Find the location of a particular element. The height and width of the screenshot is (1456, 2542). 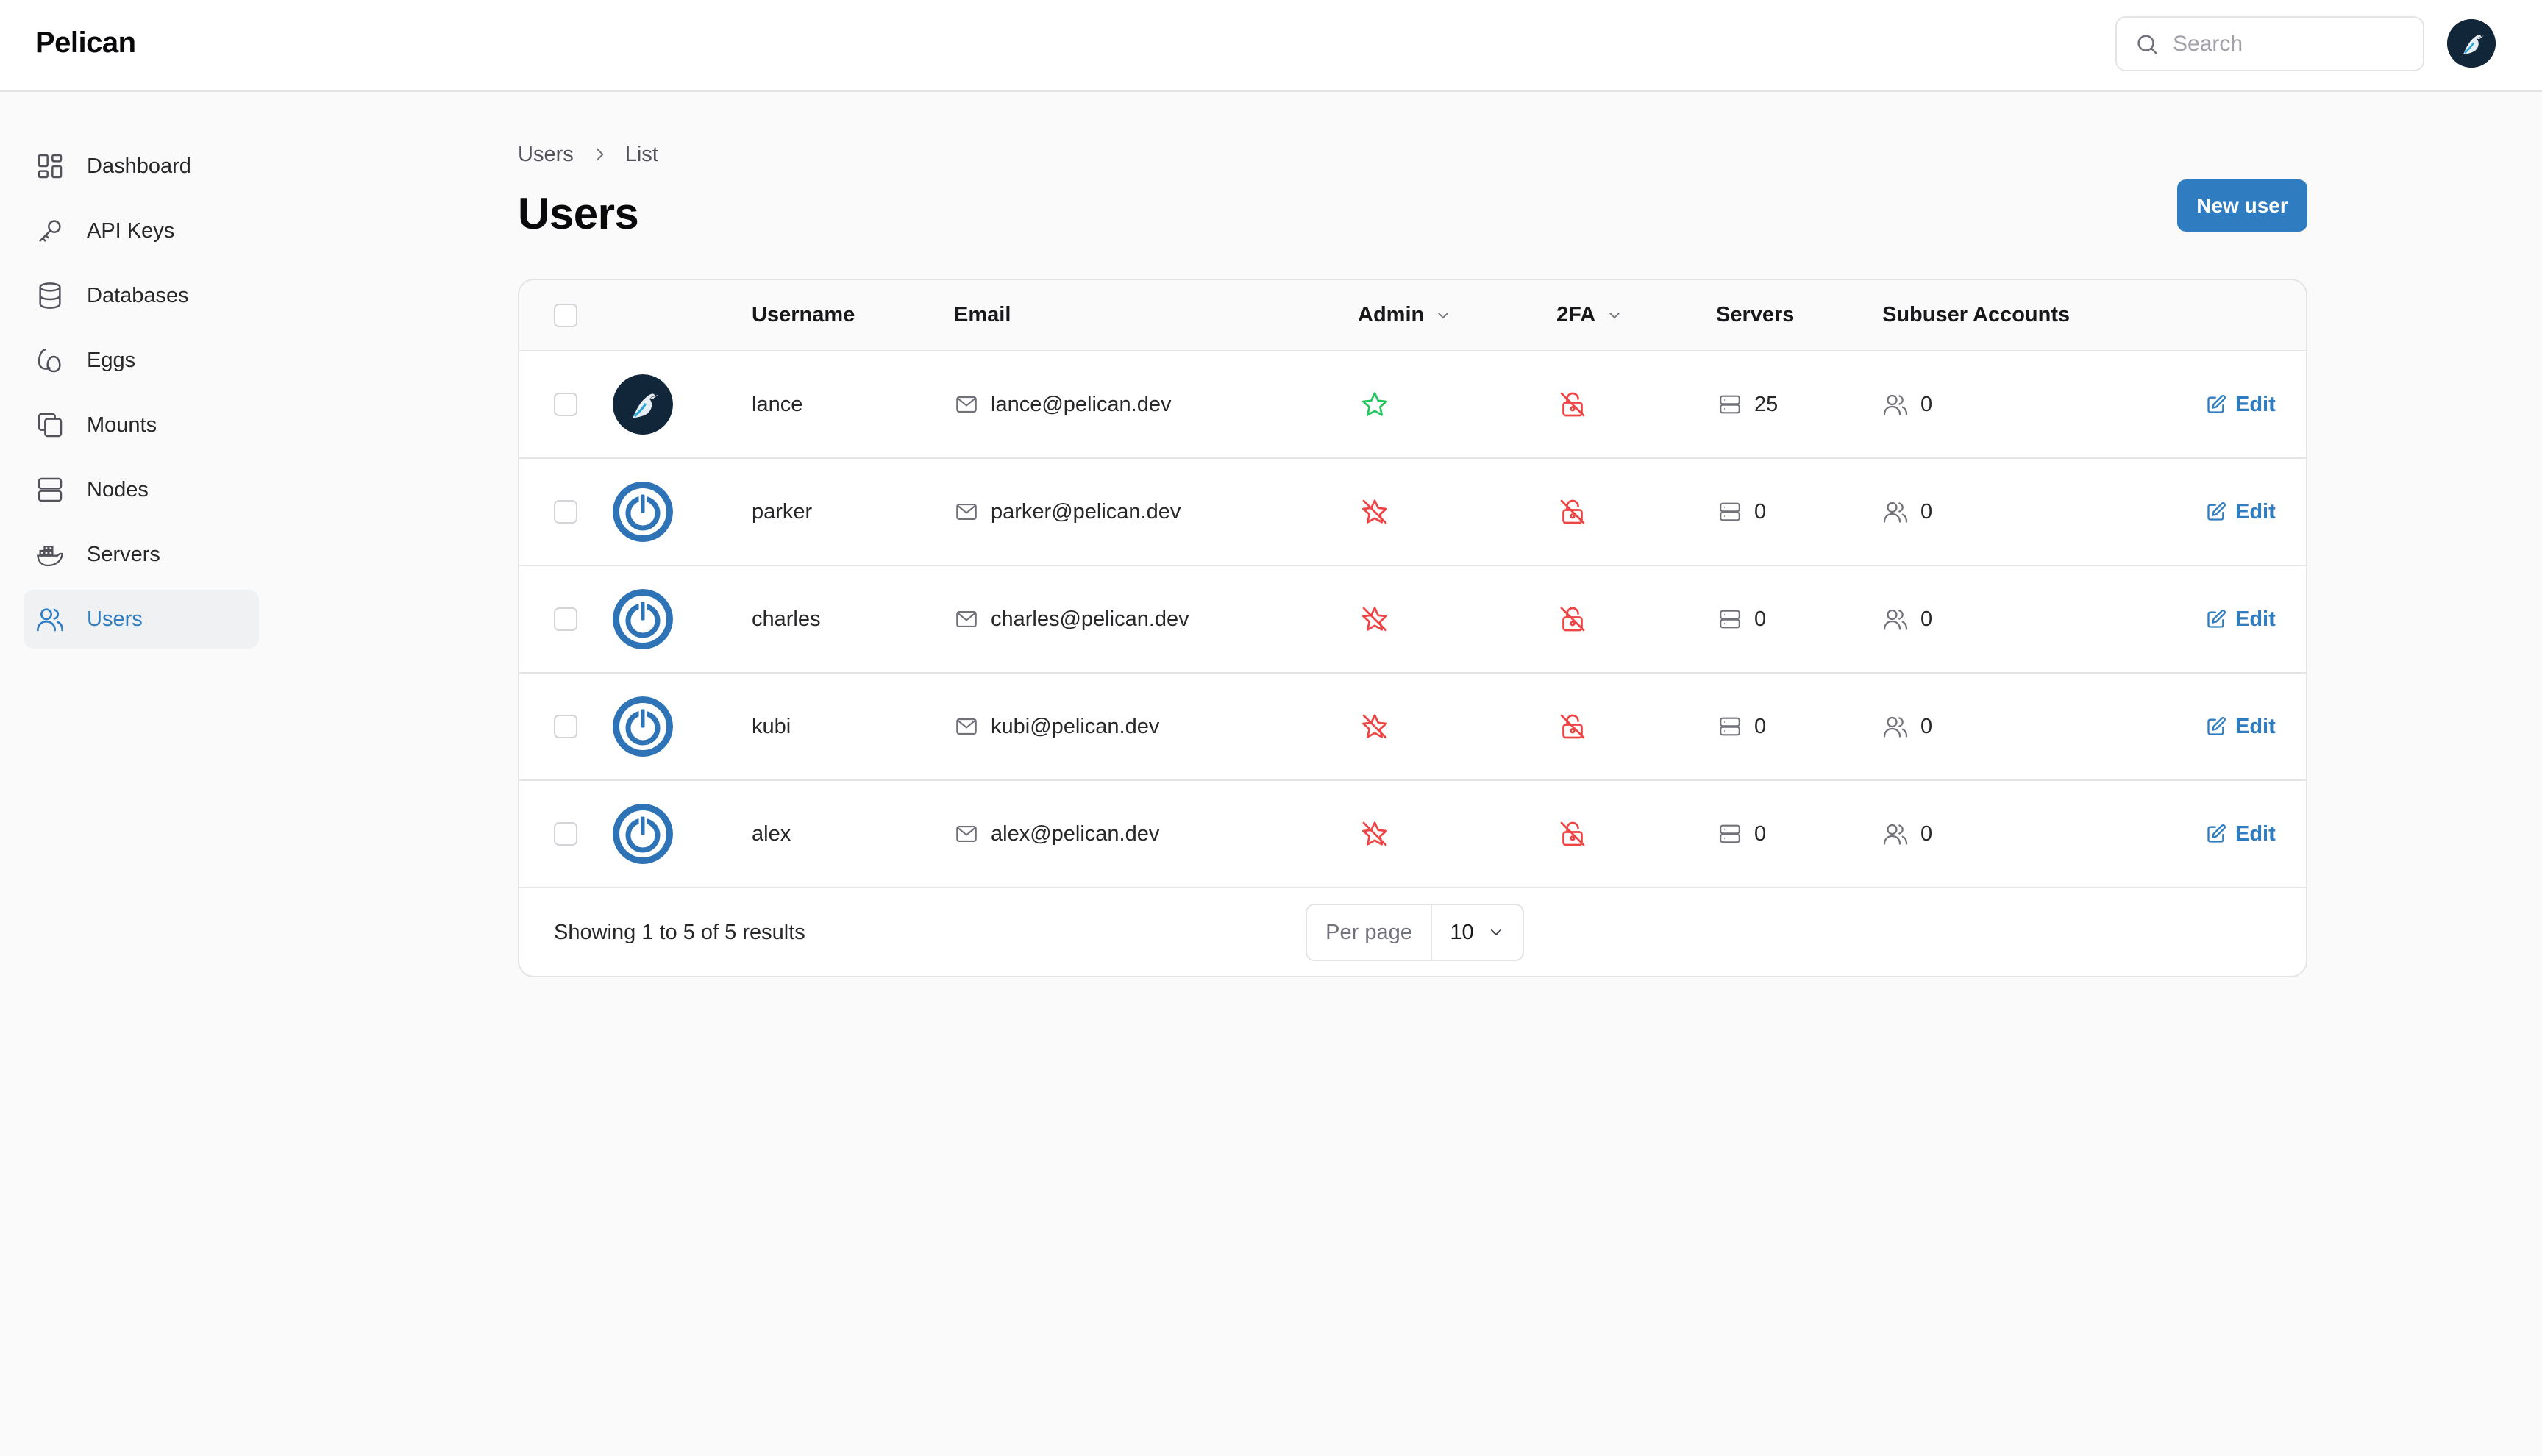

subusers-cell: 0 is located at coordinates (1907, 834).